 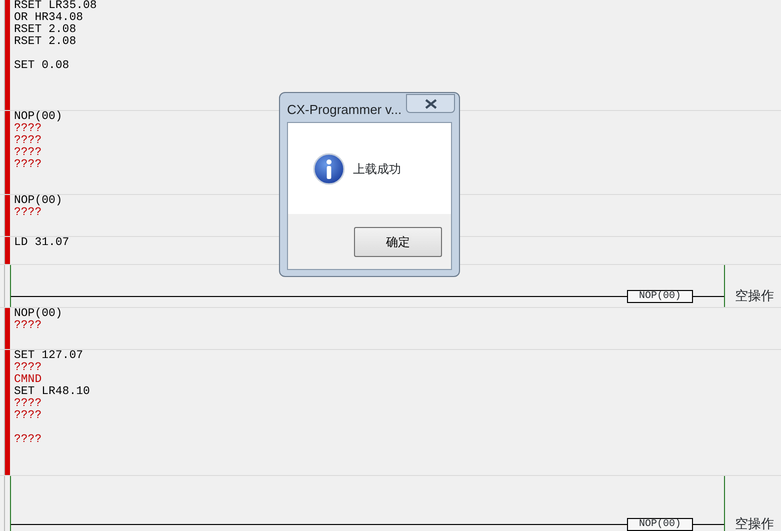 What do you see at coordinates (55, 6) in the screenshot?
I see `instruction-line: RSET LR35.08` at bounding box center [55, 6].